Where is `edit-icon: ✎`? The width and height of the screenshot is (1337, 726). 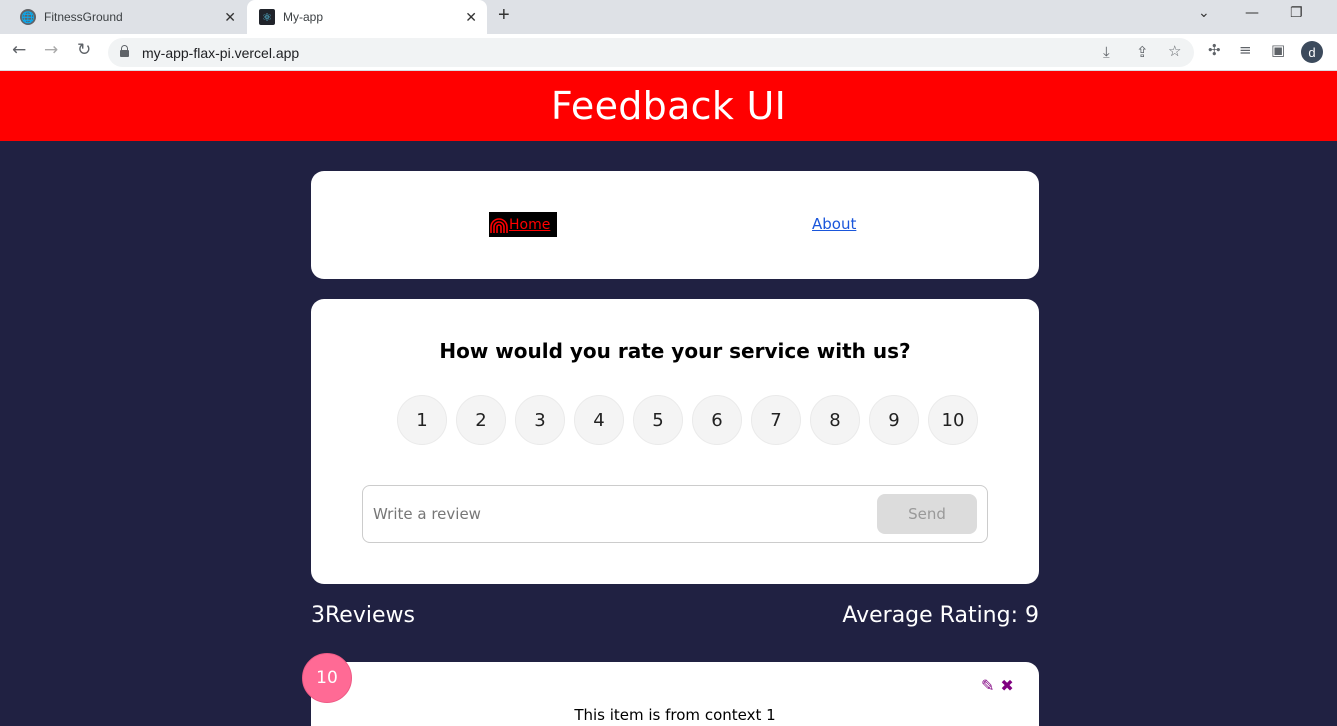 edit-icon: ✎ is located at coordinates (987, 685).